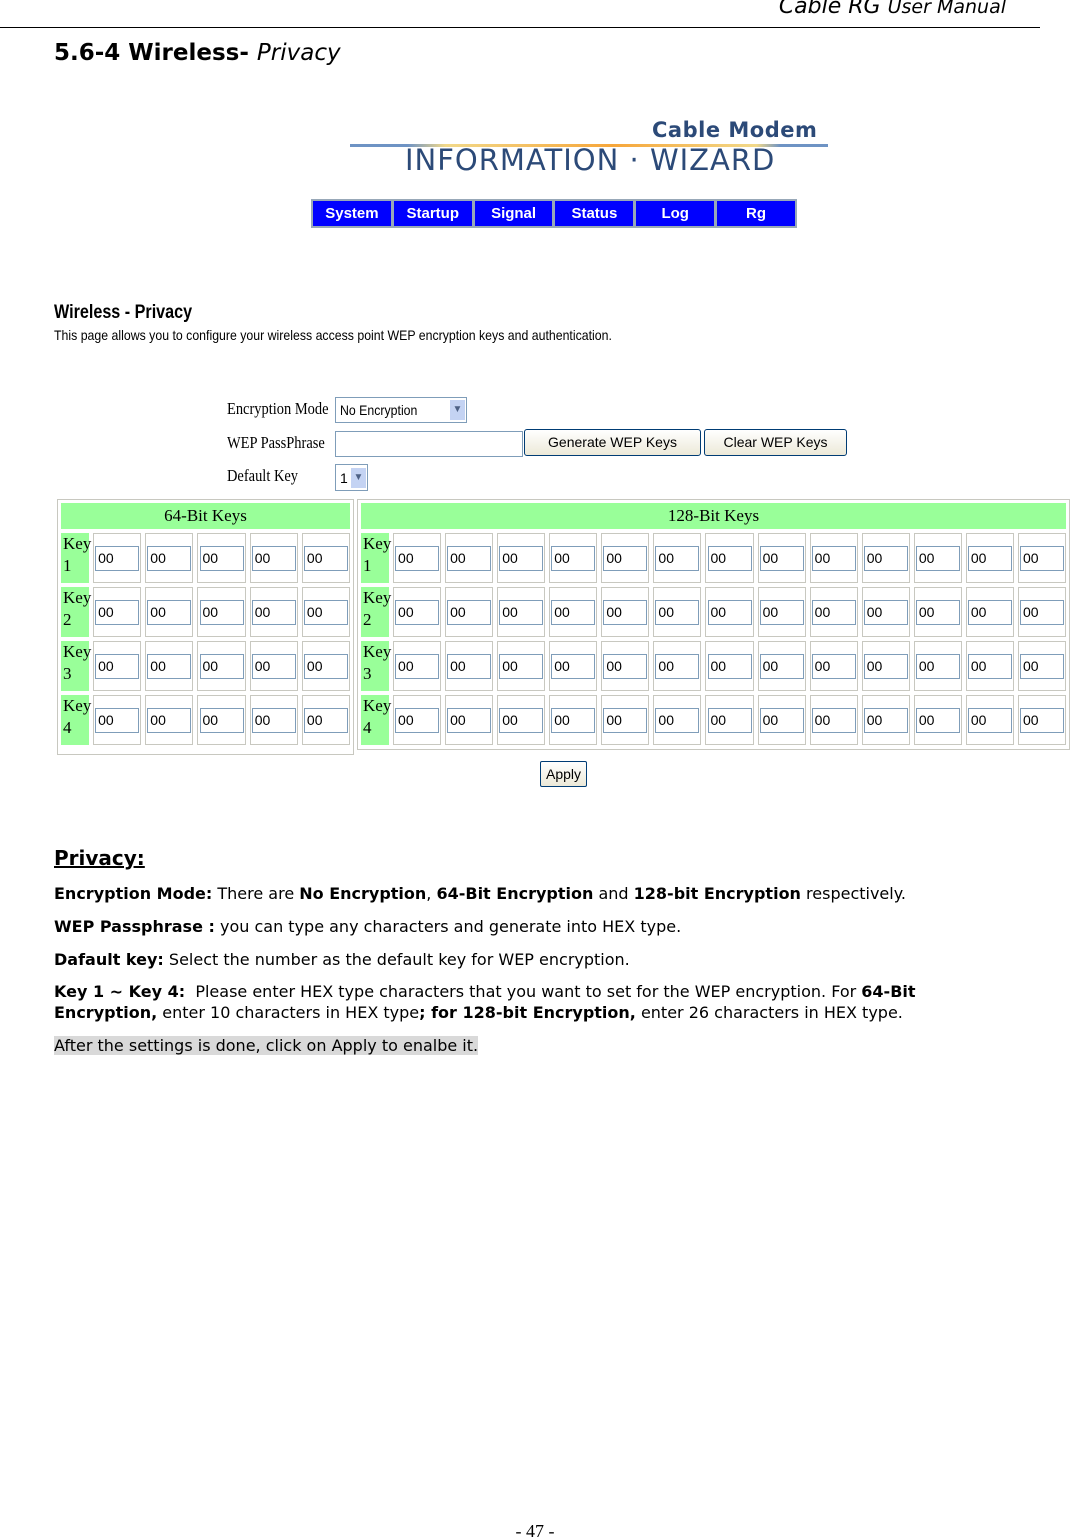  Describe the element at coordinates (432, 213) in the screenshot. I see `tab-startup: Startup` at that location.